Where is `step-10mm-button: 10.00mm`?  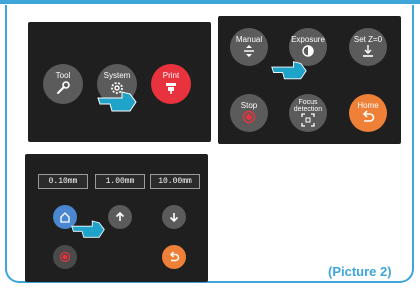 step-10mm-button: 10.00mm is located at coordinates (175, 181).